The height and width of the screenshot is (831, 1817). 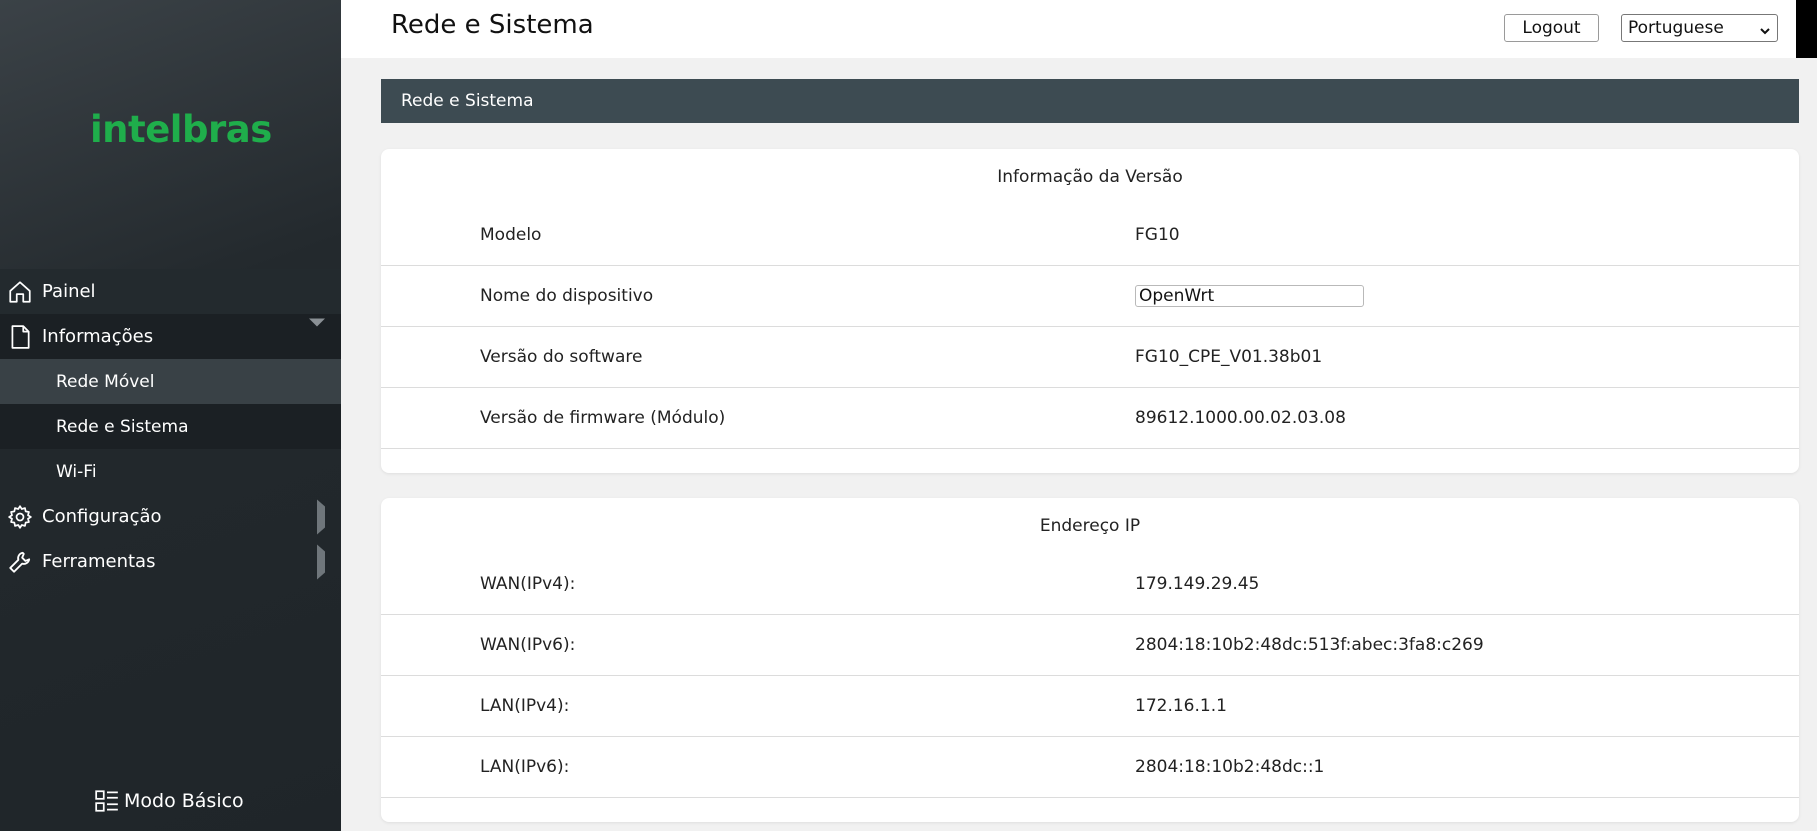 I want to click on ip-row-wan-ipv4: WAN(IPv4): 179.149.29.45, so click(x=1090, y=584).